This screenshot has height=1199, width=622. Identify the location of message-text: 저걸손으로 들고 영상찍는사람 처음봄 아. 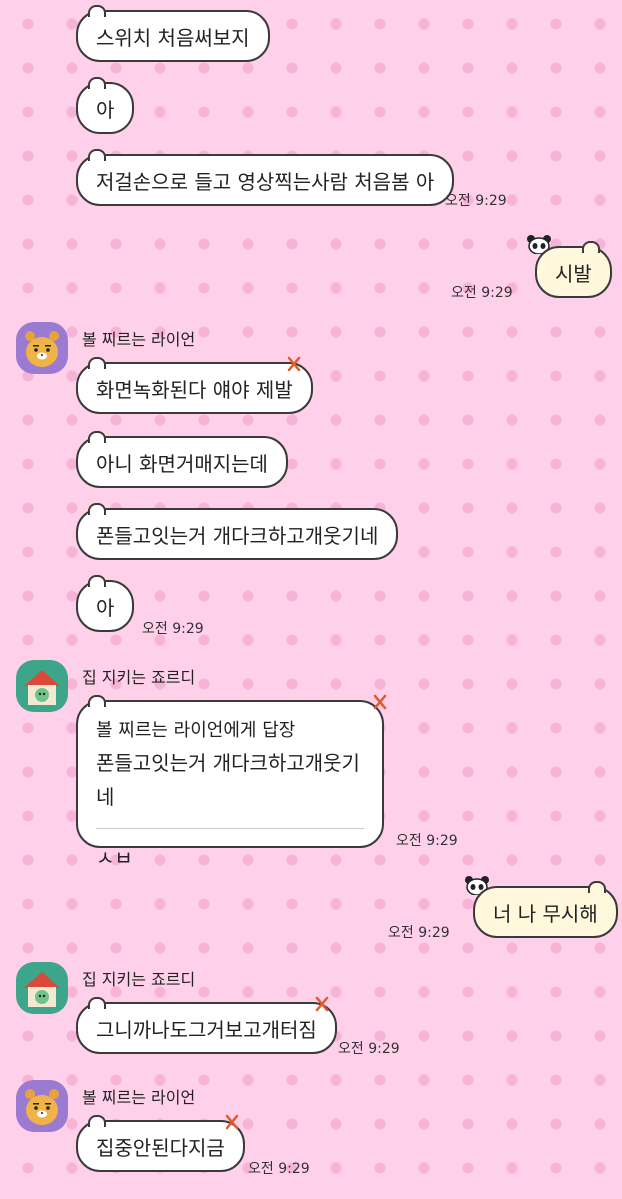
(265, 182).